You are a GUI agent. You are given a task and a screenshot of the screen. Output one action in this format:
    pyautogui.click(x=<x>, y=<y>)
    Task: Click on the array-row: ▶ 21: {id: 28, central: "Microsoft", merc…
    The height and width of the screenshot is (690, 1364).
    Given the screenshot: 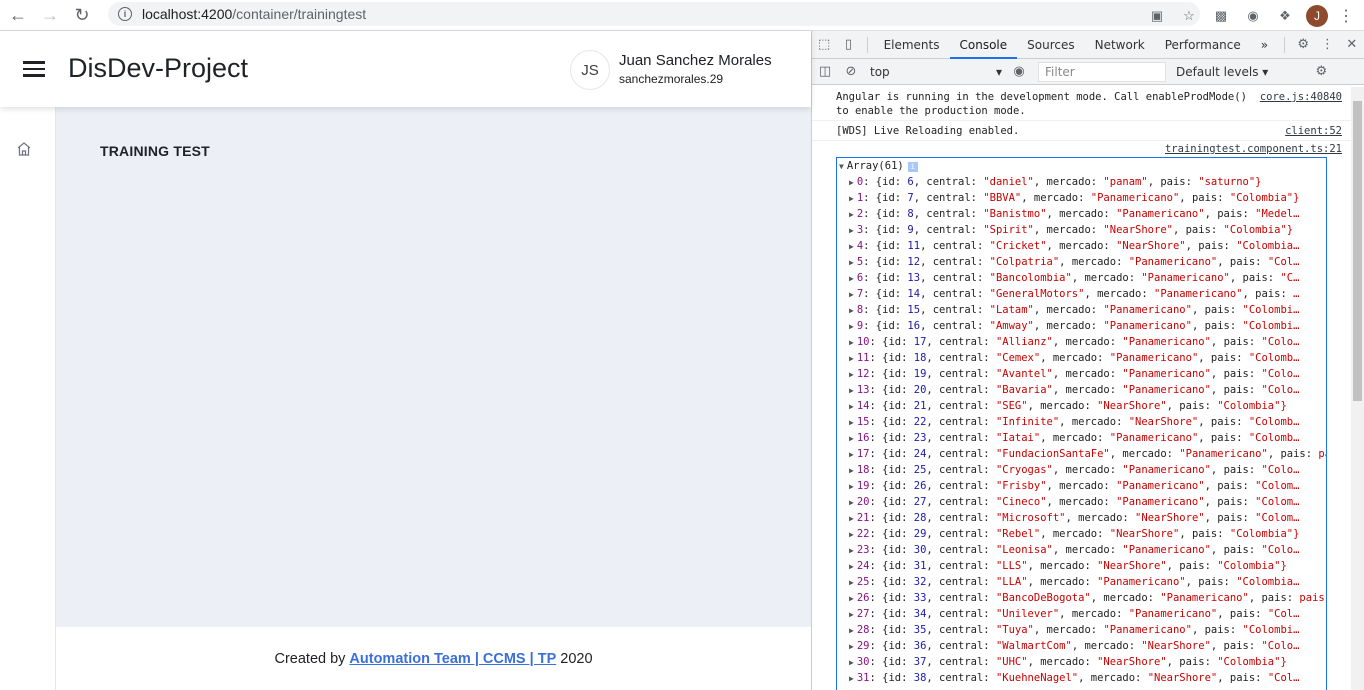 What is the action you would take?
    pyautogui.click(x=1081, y=518)
    